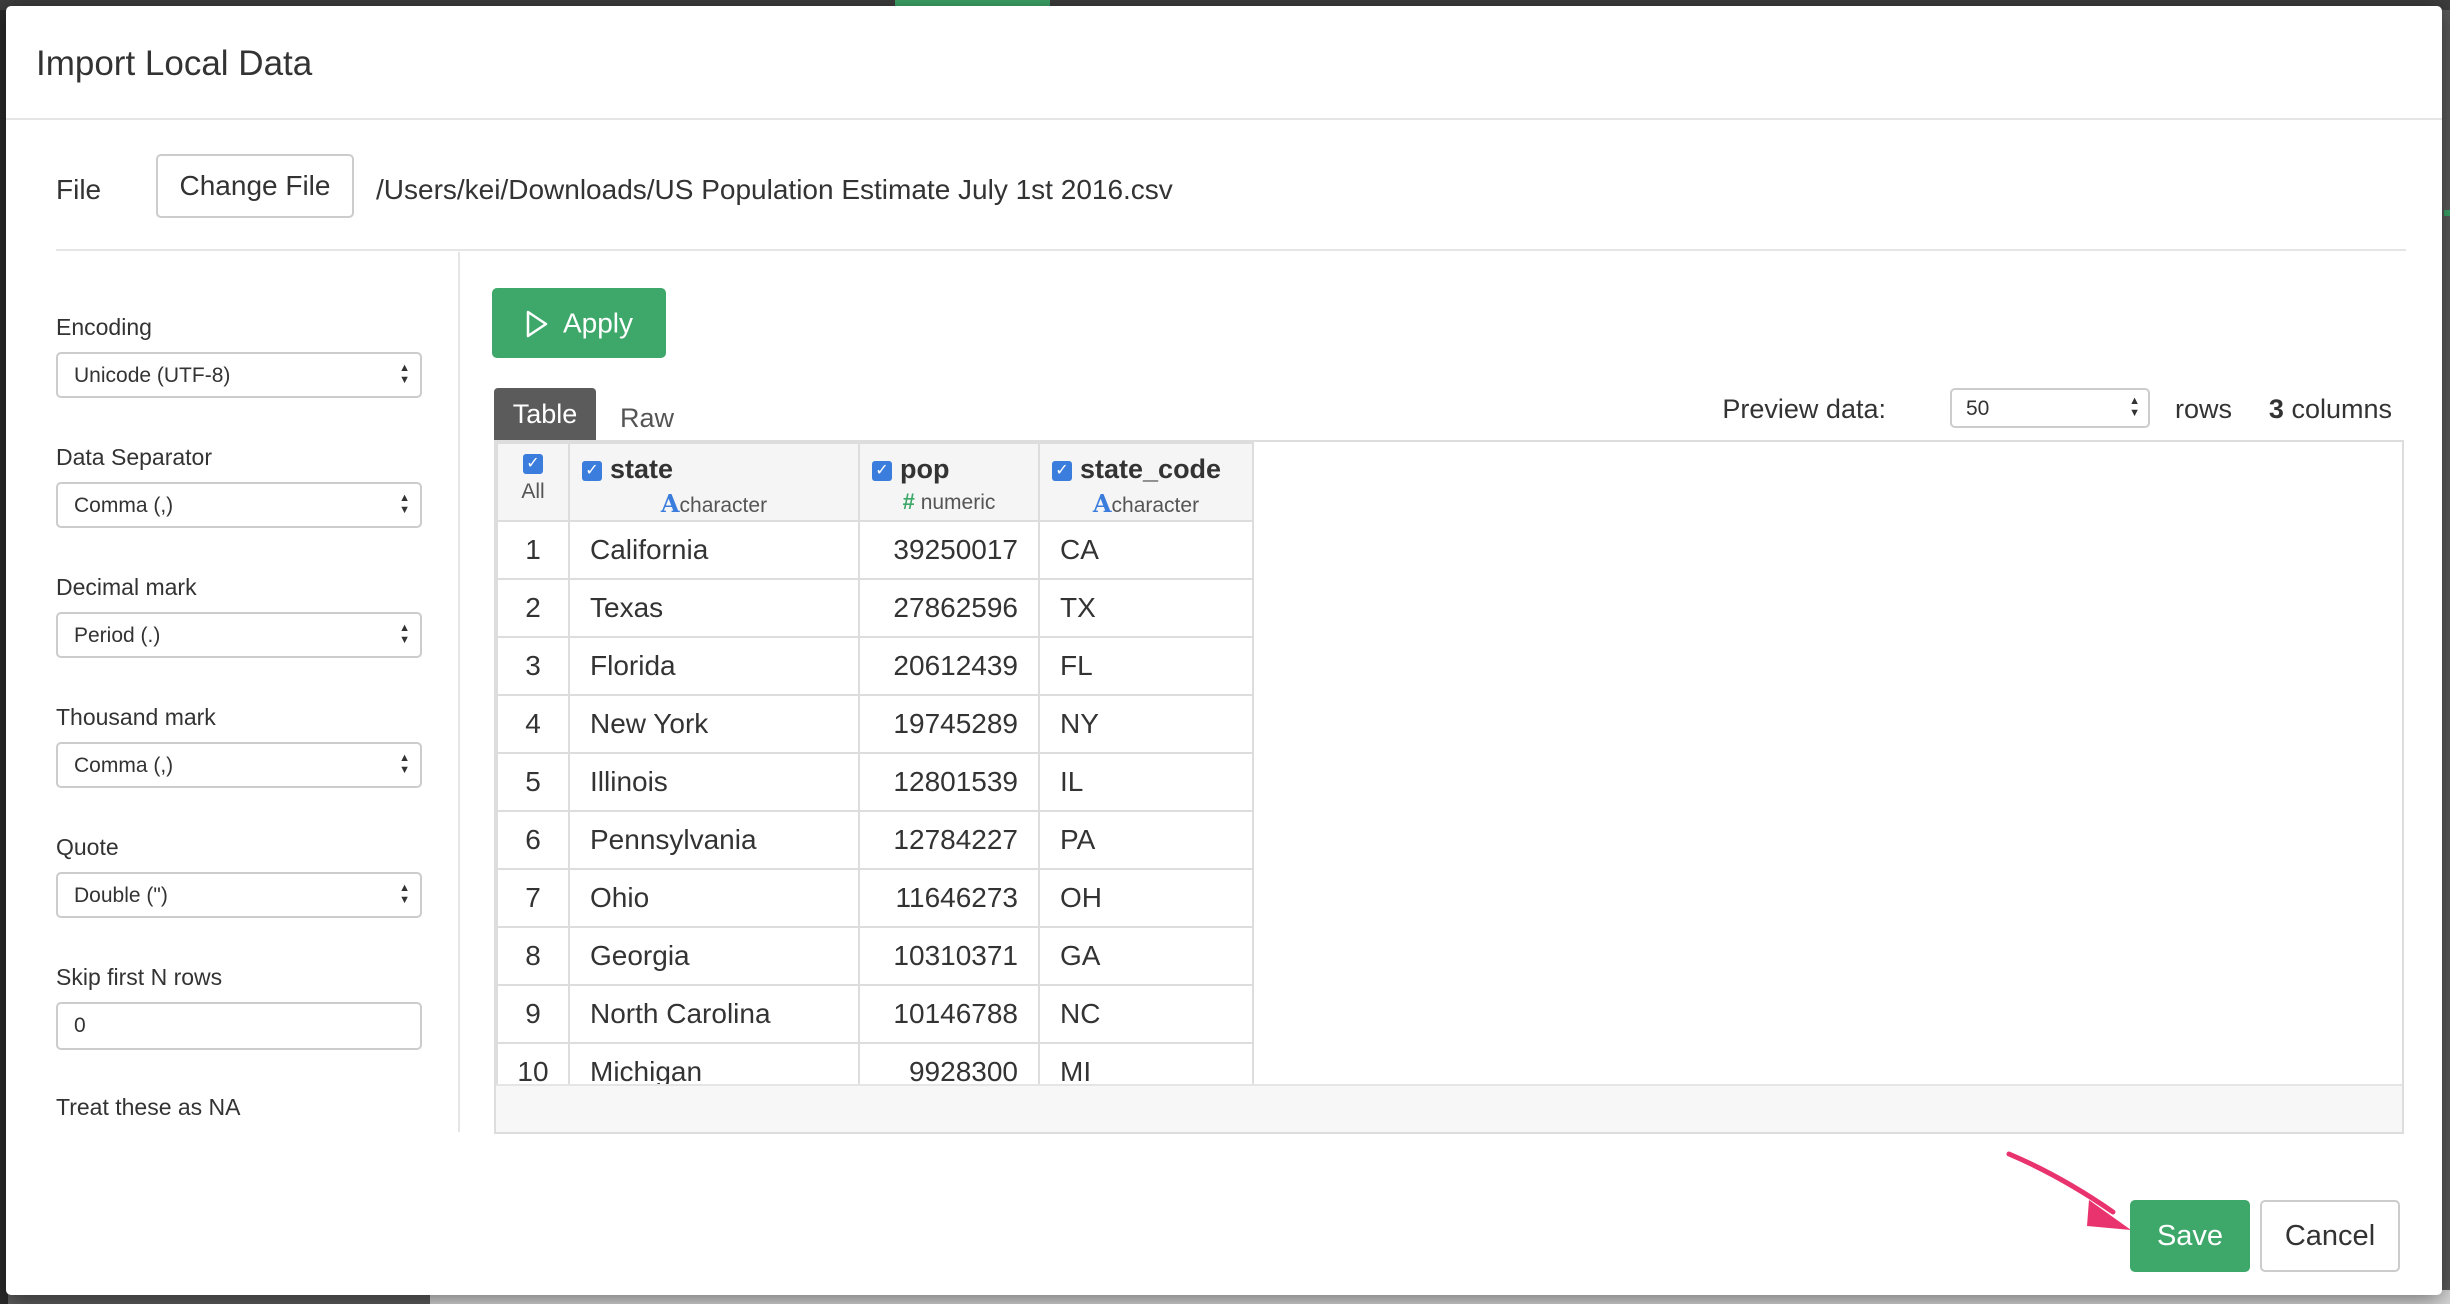 This screenshot has width=2450, height=1304. I want to click on select-all-header: ✓ All, so click(533, 482).